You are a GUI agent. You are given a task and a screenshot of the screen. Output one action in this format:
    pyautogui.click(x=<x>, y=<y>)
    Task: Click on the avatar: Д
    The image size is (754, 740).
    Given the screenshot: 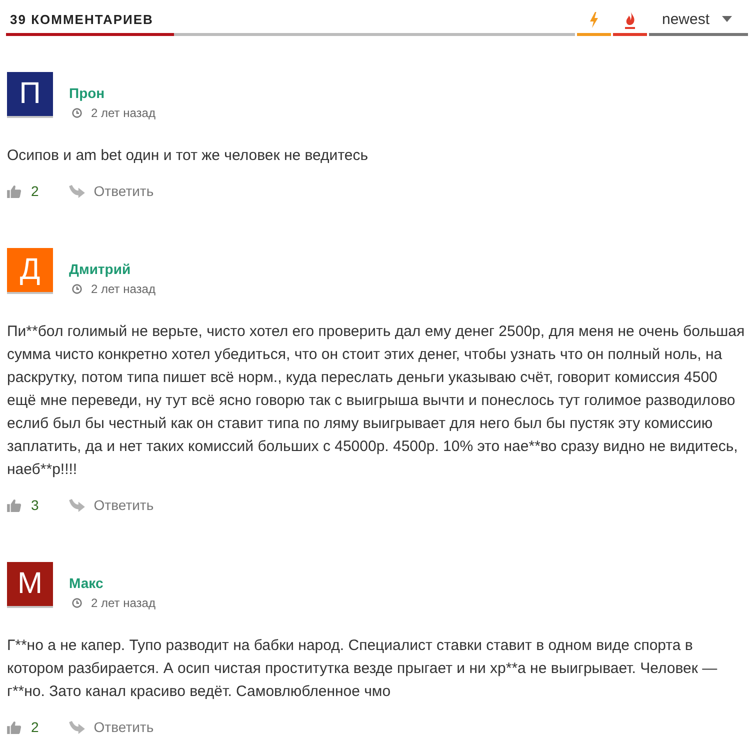 What is the action you would take?
    pyautogui.click(x=30, y=271)
    